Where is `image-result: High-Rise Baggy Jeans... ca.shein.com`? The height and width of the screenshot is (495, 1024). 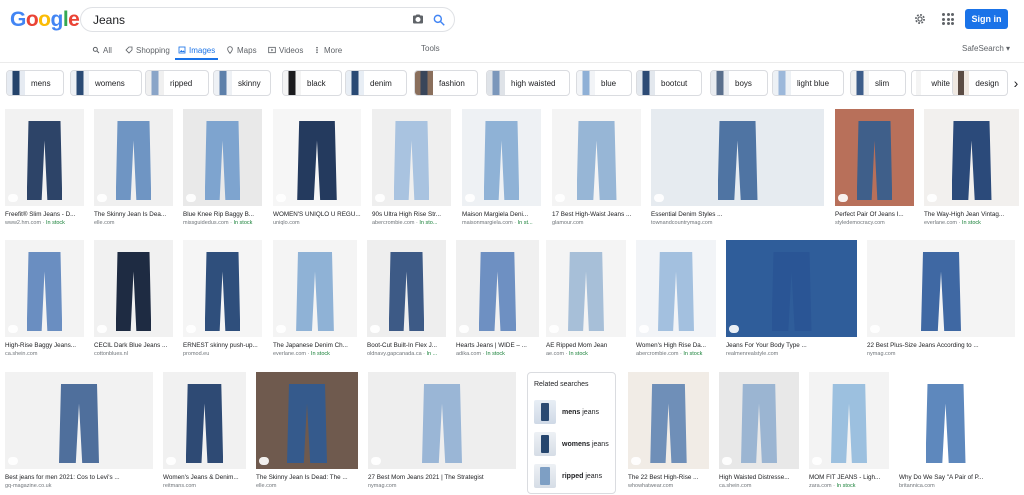
image-result: High-Rise Baggy Jeans... ca.shein.com is located at coordinates (44, 300).